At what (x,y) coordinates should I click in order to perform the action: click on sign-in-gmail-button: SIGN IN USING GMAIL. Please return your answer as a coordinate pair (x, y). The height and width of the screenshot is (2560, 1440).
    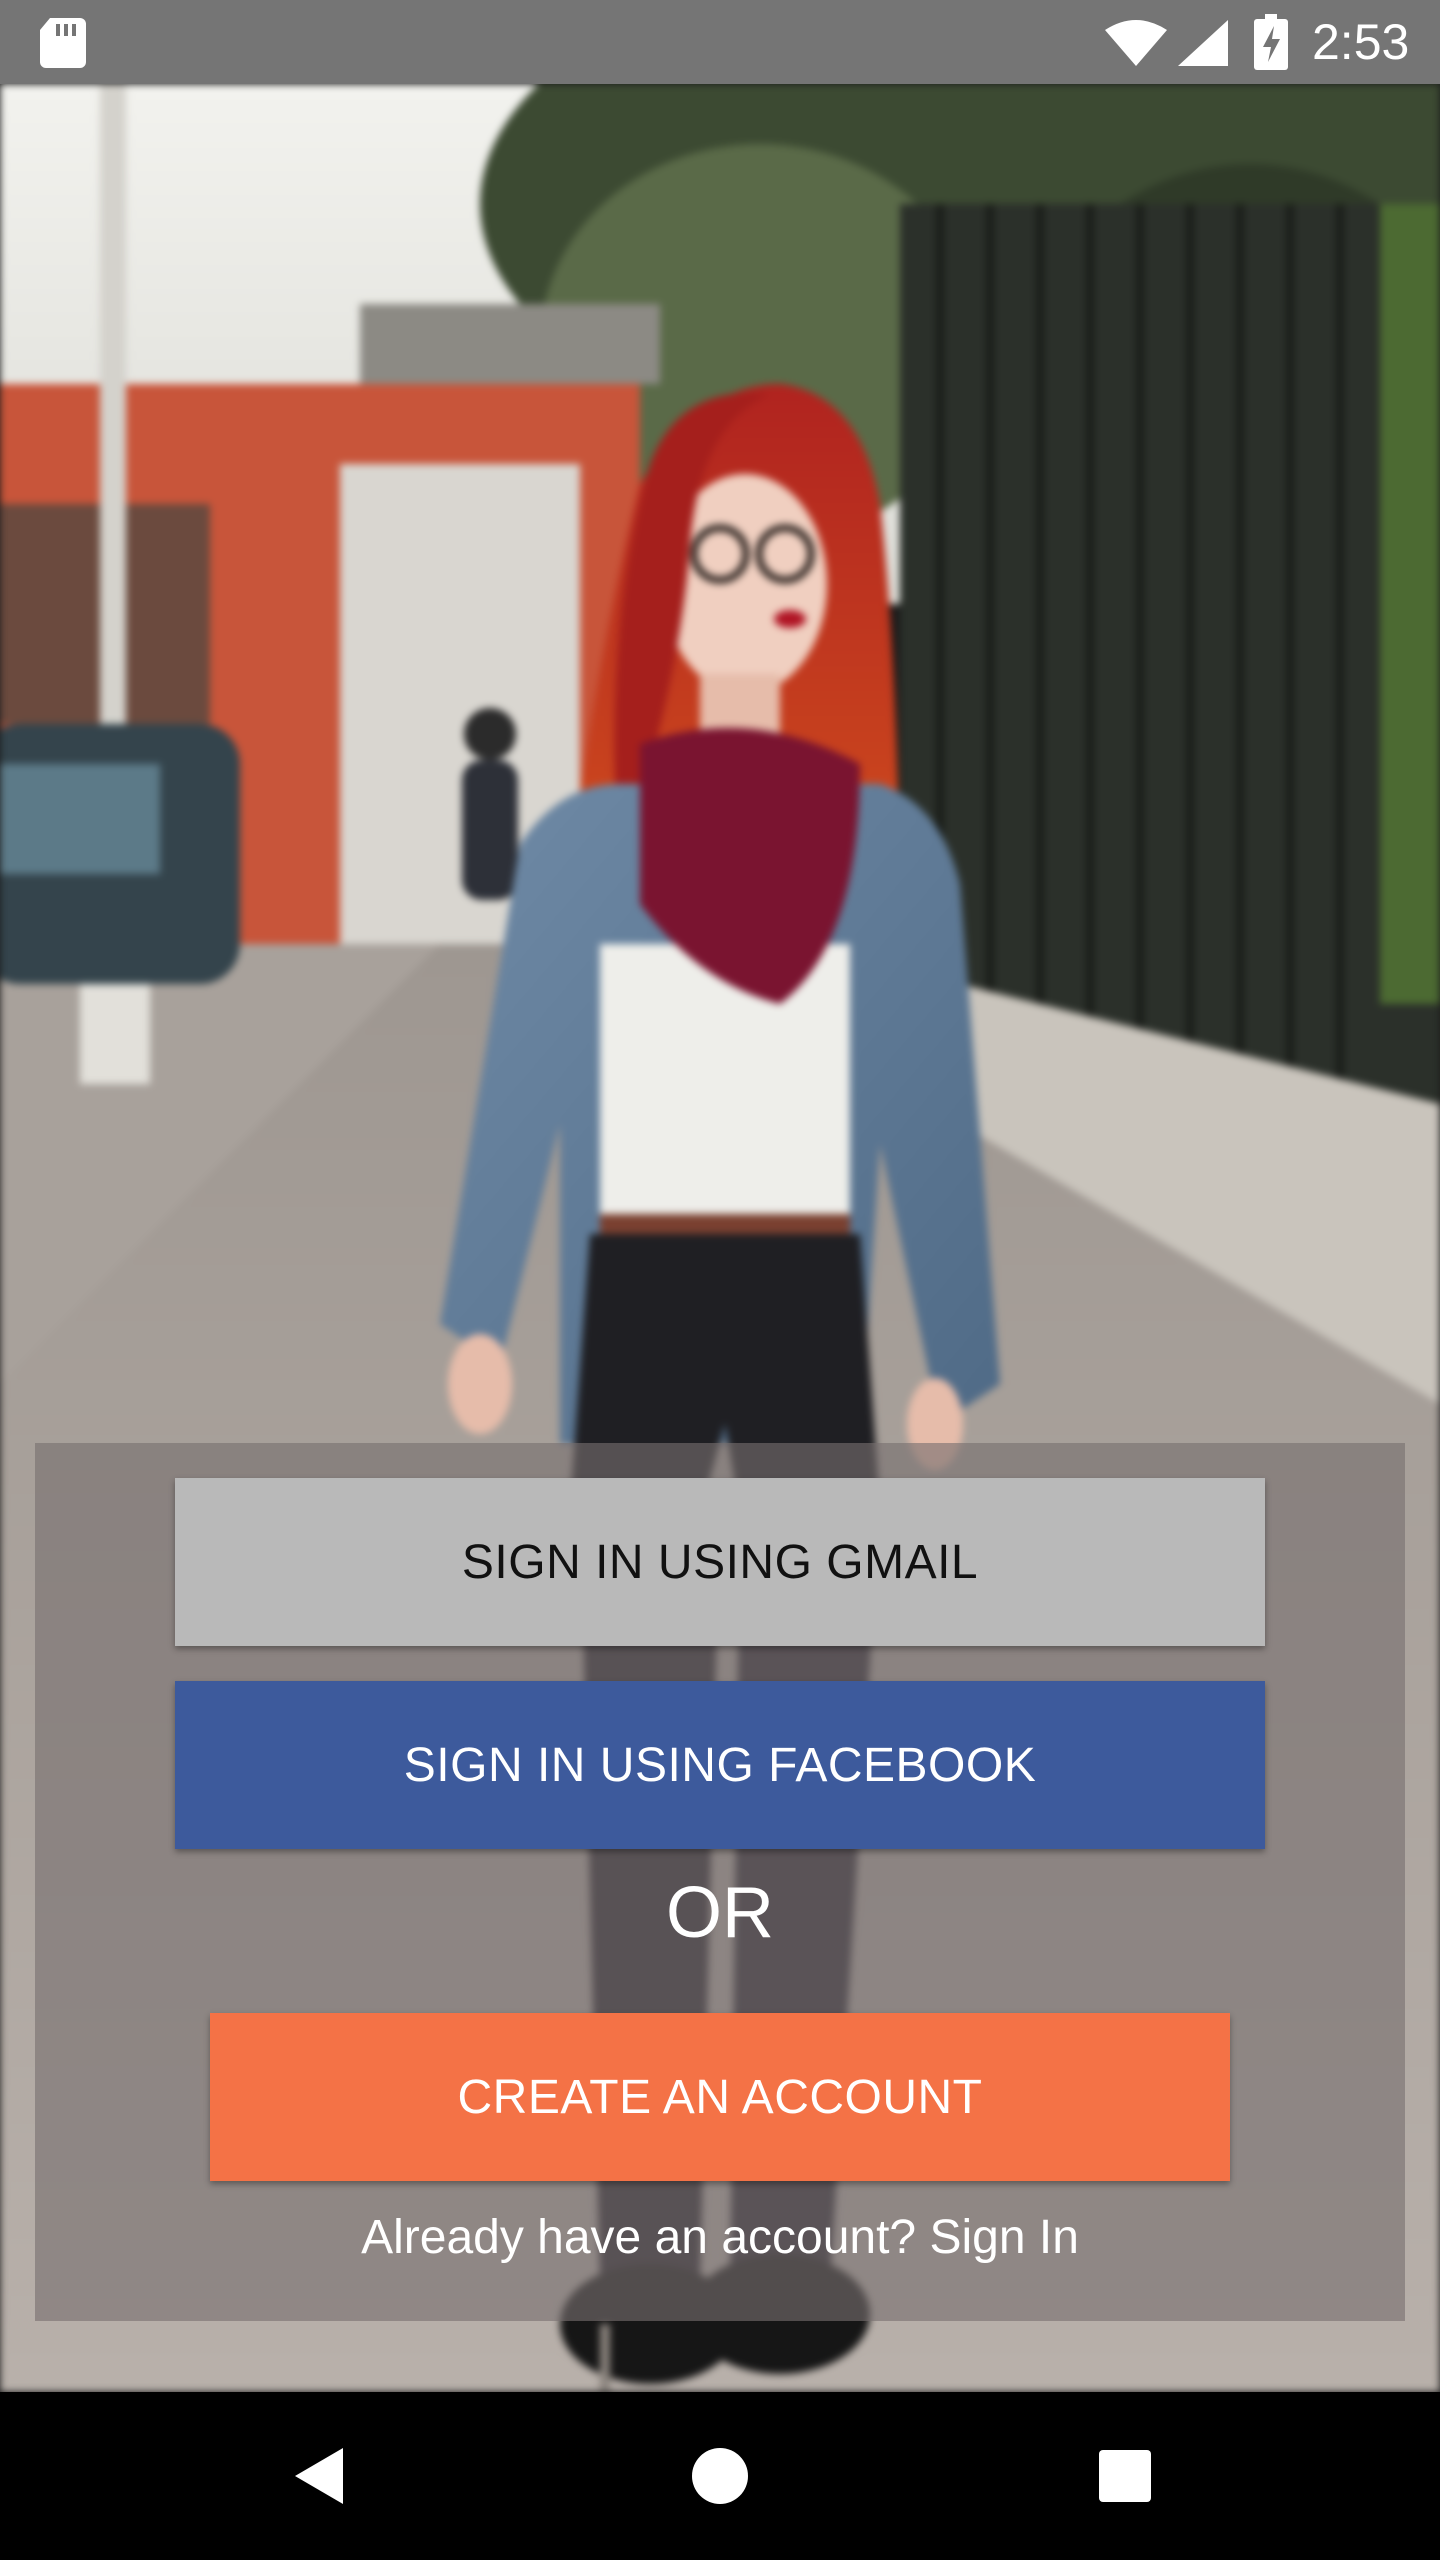
    Looking at the image, I should click on (720, 1562).